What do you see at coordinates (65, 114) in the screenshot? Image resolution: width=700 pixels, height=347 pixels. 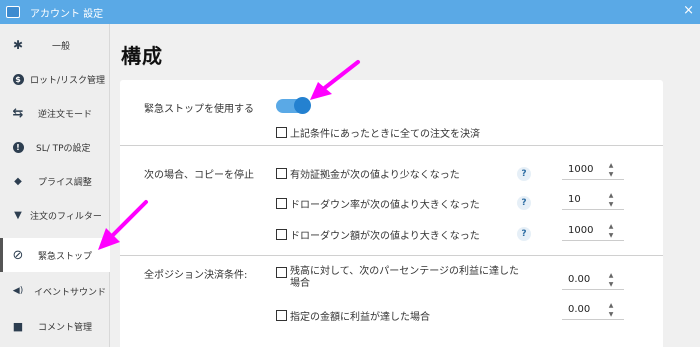 I see `sidebar-item-label: 逆注文モード` at bounding box center [65, 114].